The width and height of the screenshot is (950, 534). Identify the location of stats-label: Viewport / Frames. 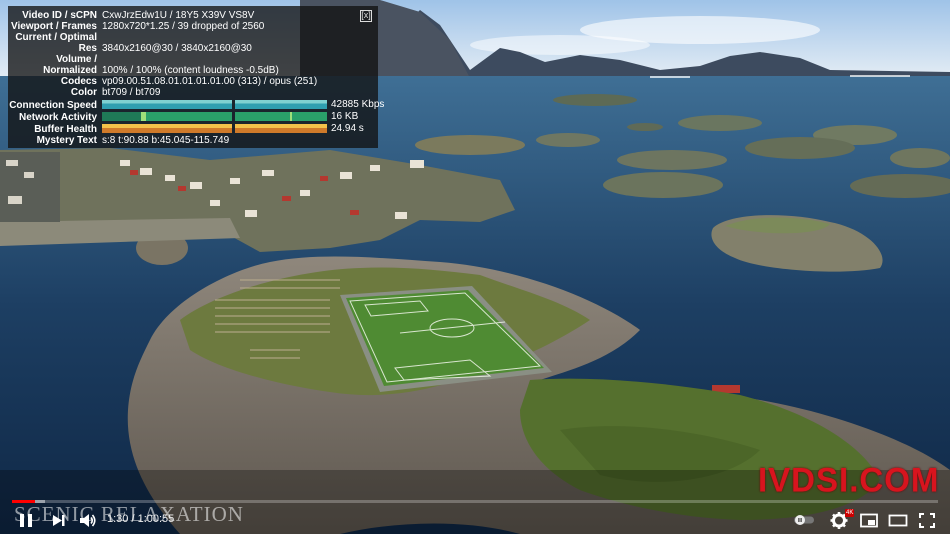
(54, 26).